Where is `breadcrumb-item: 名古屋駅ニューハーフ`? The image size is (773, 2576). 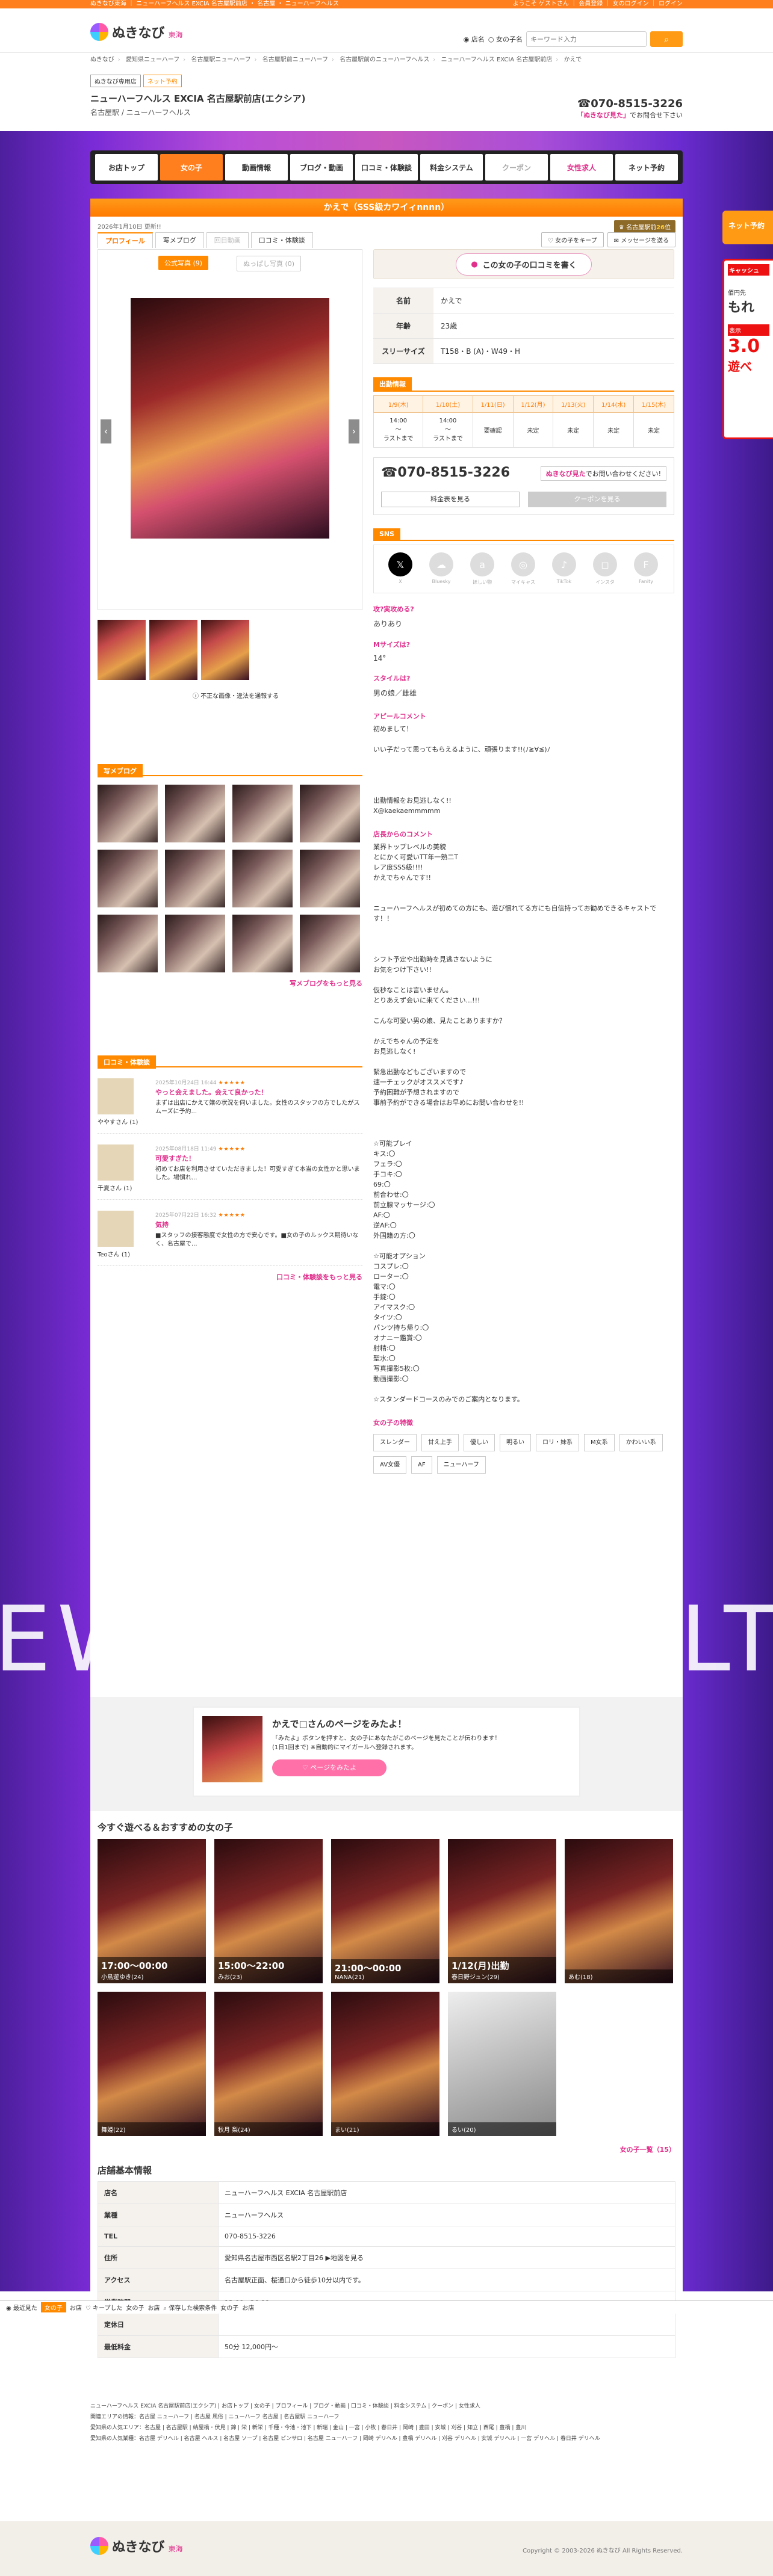 breadcrumb-item: 名古屋駅ニューハーフ is located at coordinates (220, 60).